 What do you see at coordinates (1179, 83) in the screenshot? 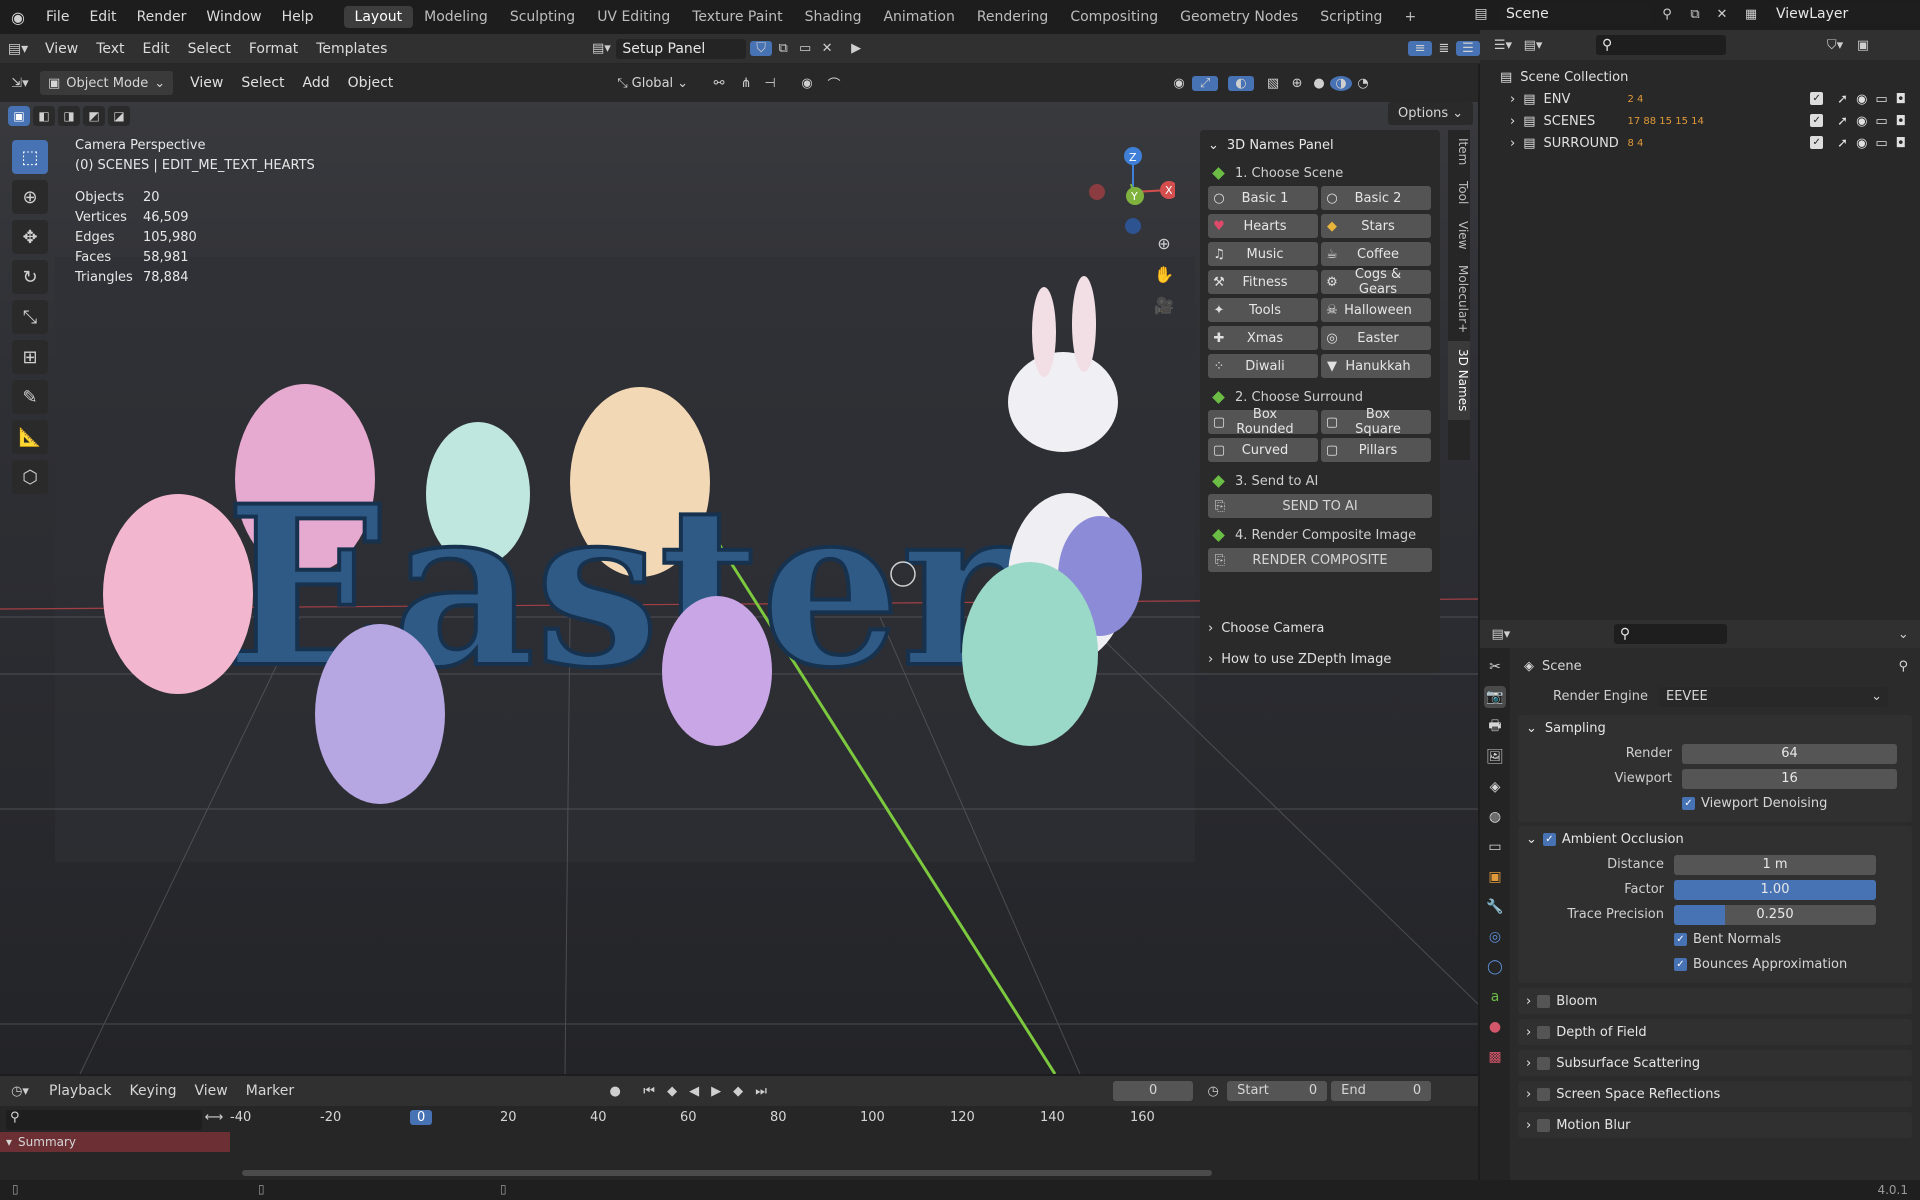
I see `visibility-icon: ◉` at bounding box center [1179, 83].